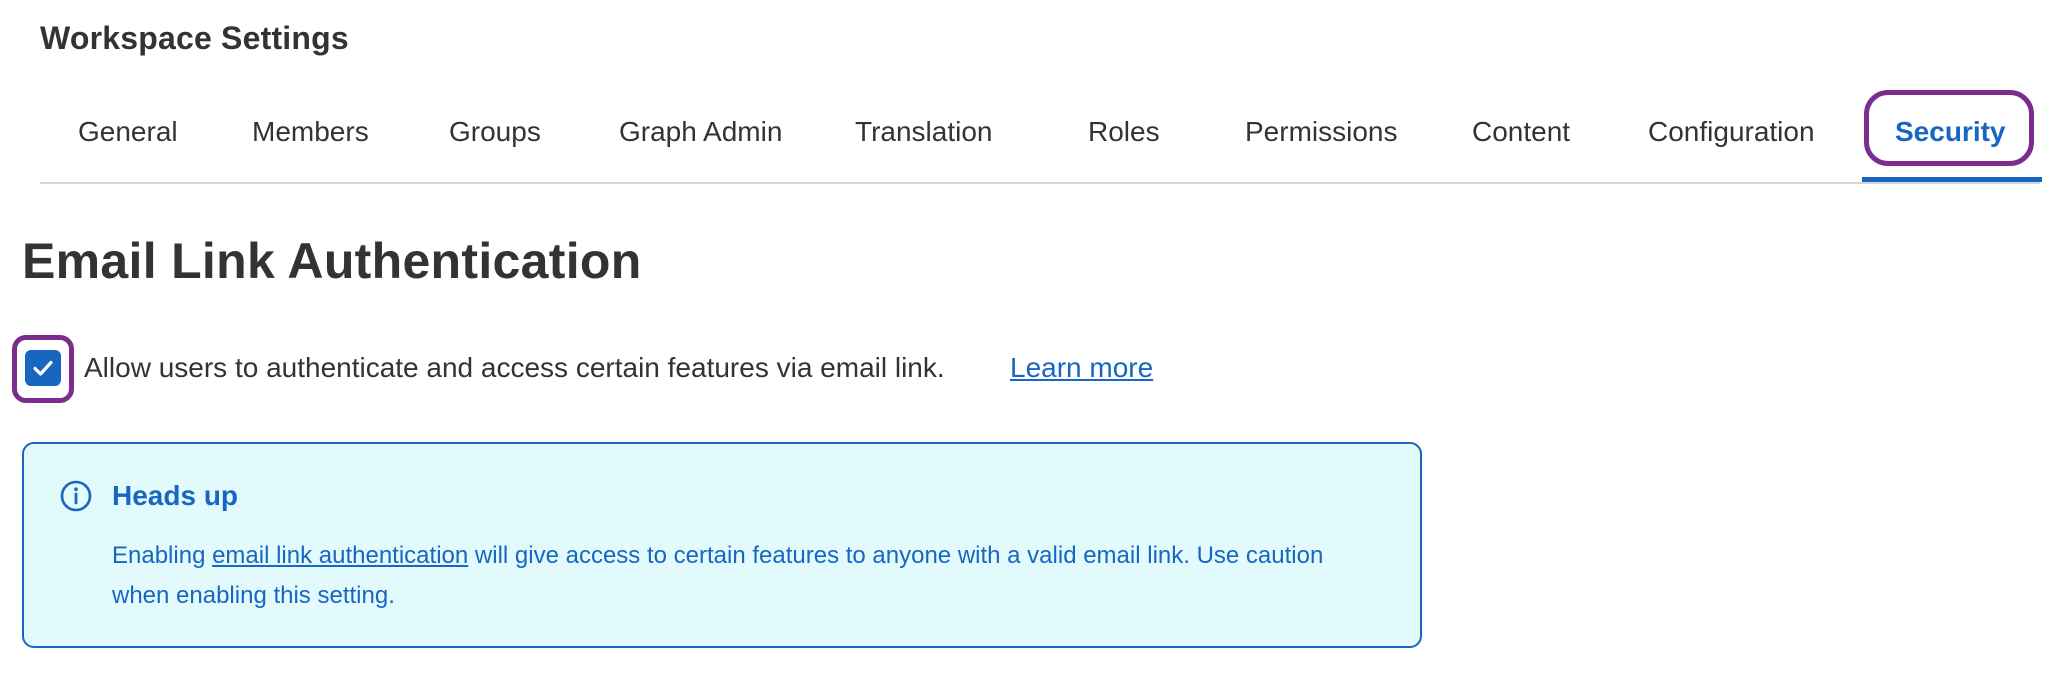 This screenshot has width=2058, height=680. Describe the element at coordinates (1081, 368) in the screenshot. I see `learn-more-link: Learn more` at that location.